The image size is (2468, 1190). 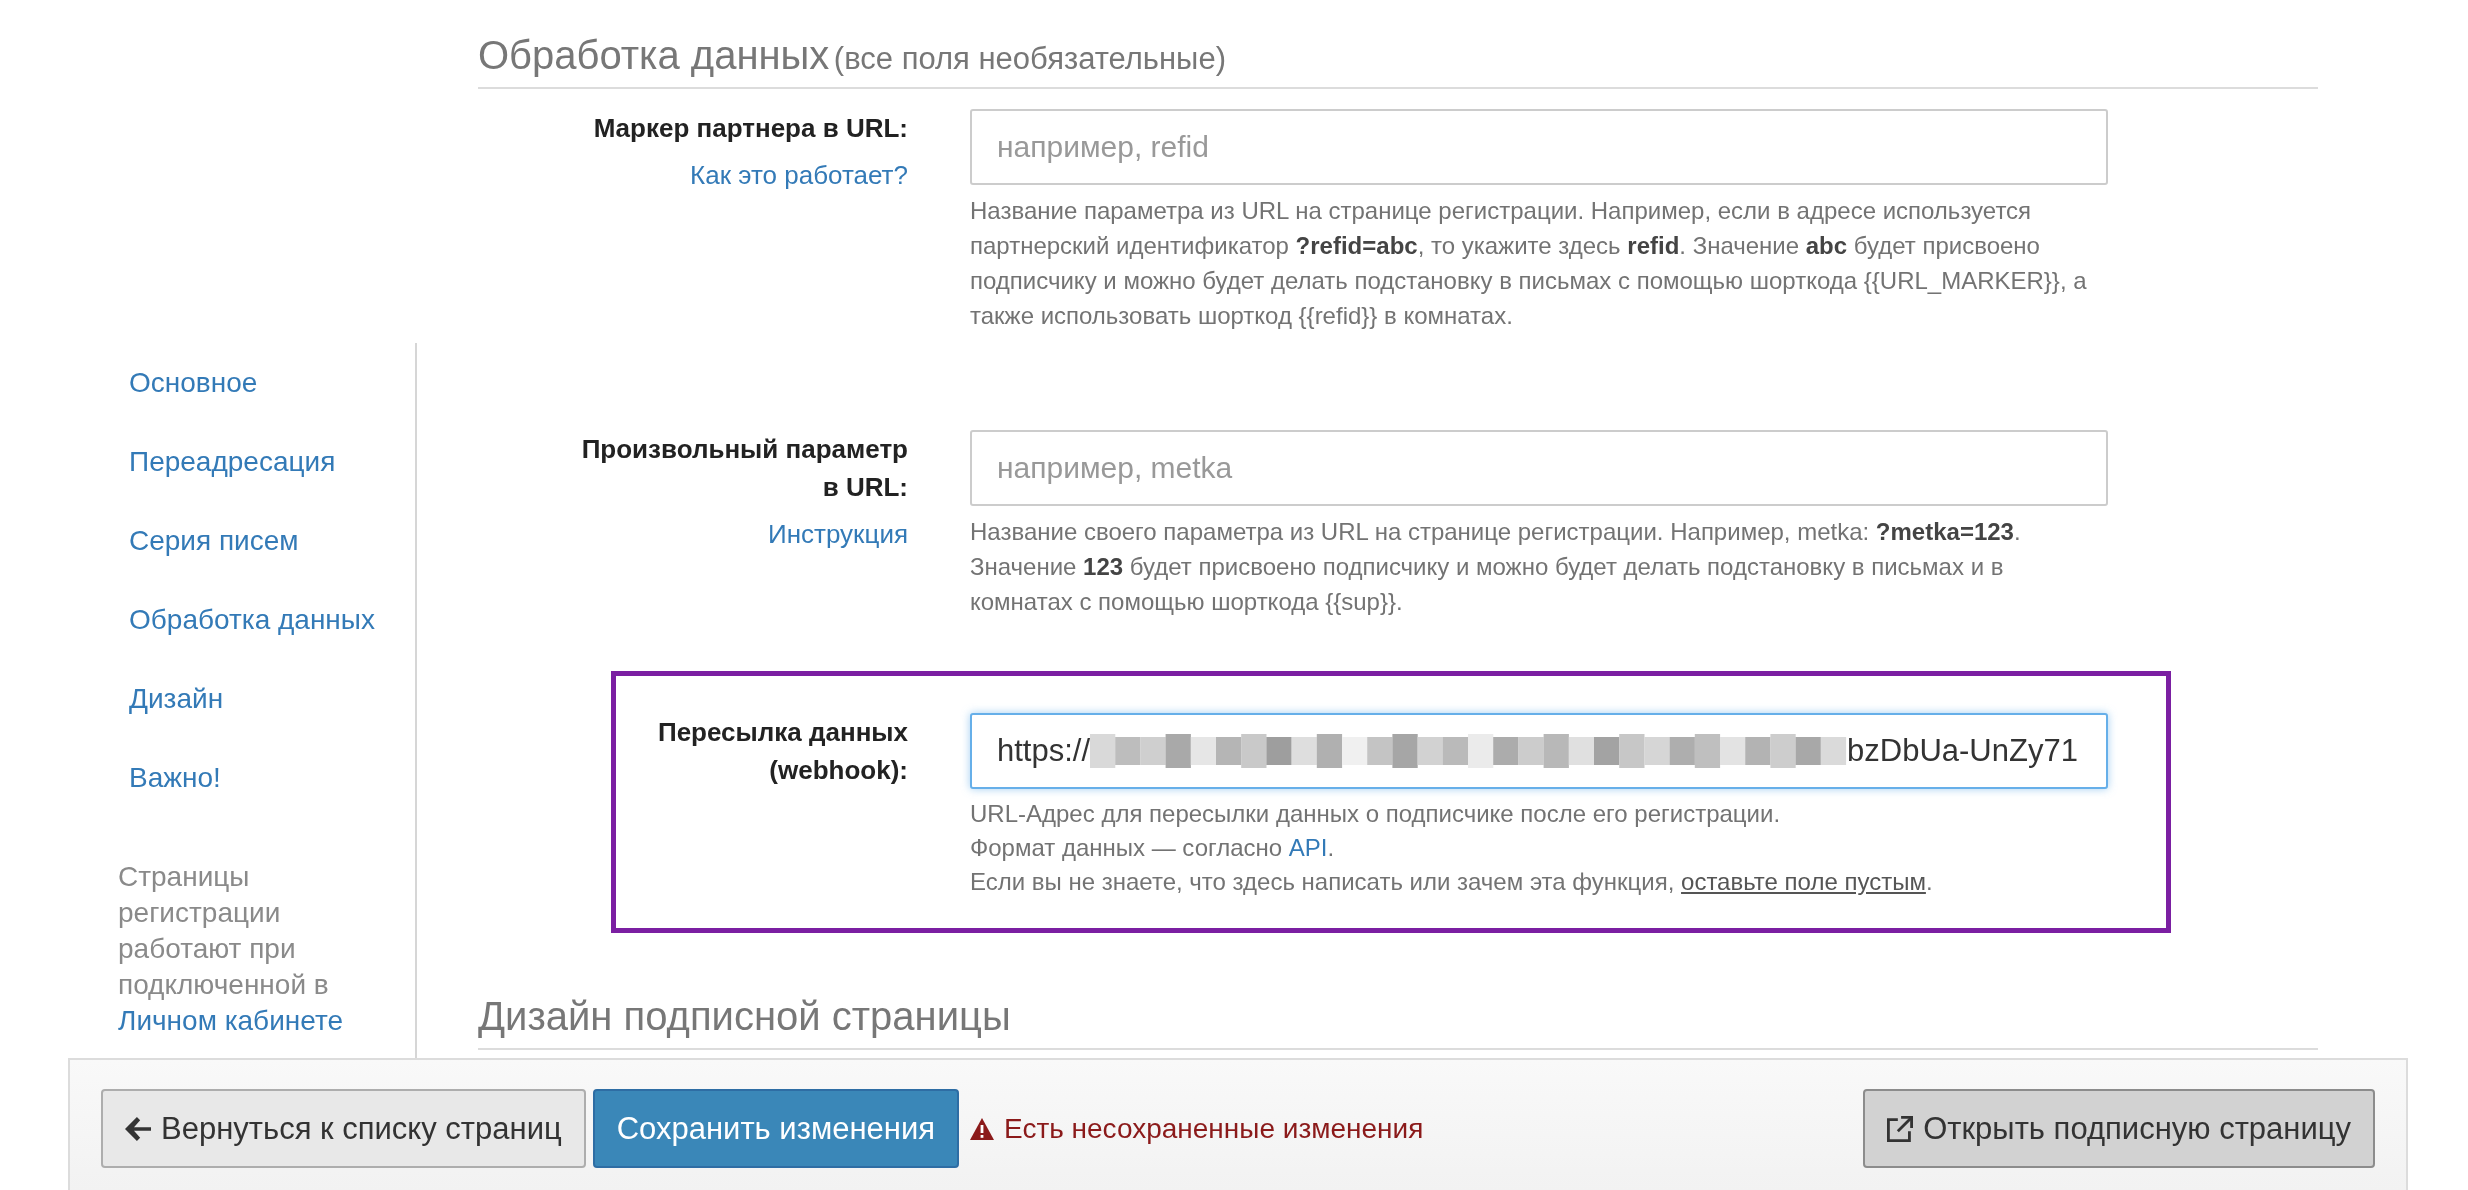 What do you see at coordinates (2119, 1128) in the screenshot?
I see `open-page-button: Открыть подписную страницу` at bounding box center [2119, 1128].